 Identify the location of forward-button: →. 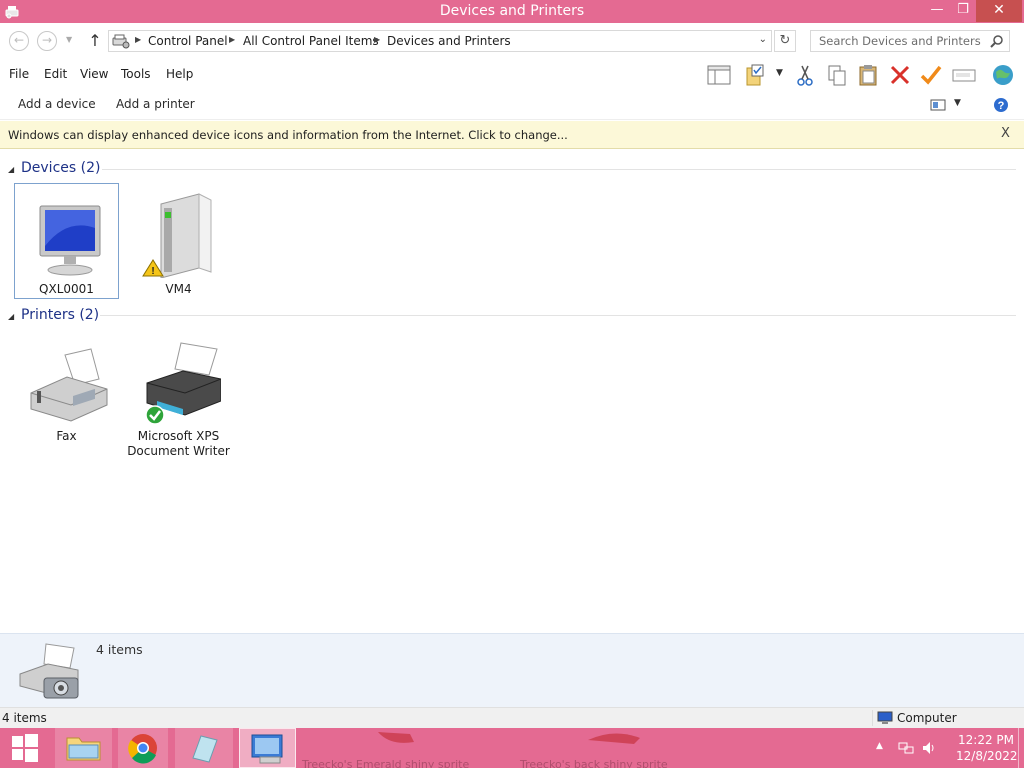
(47, 41).